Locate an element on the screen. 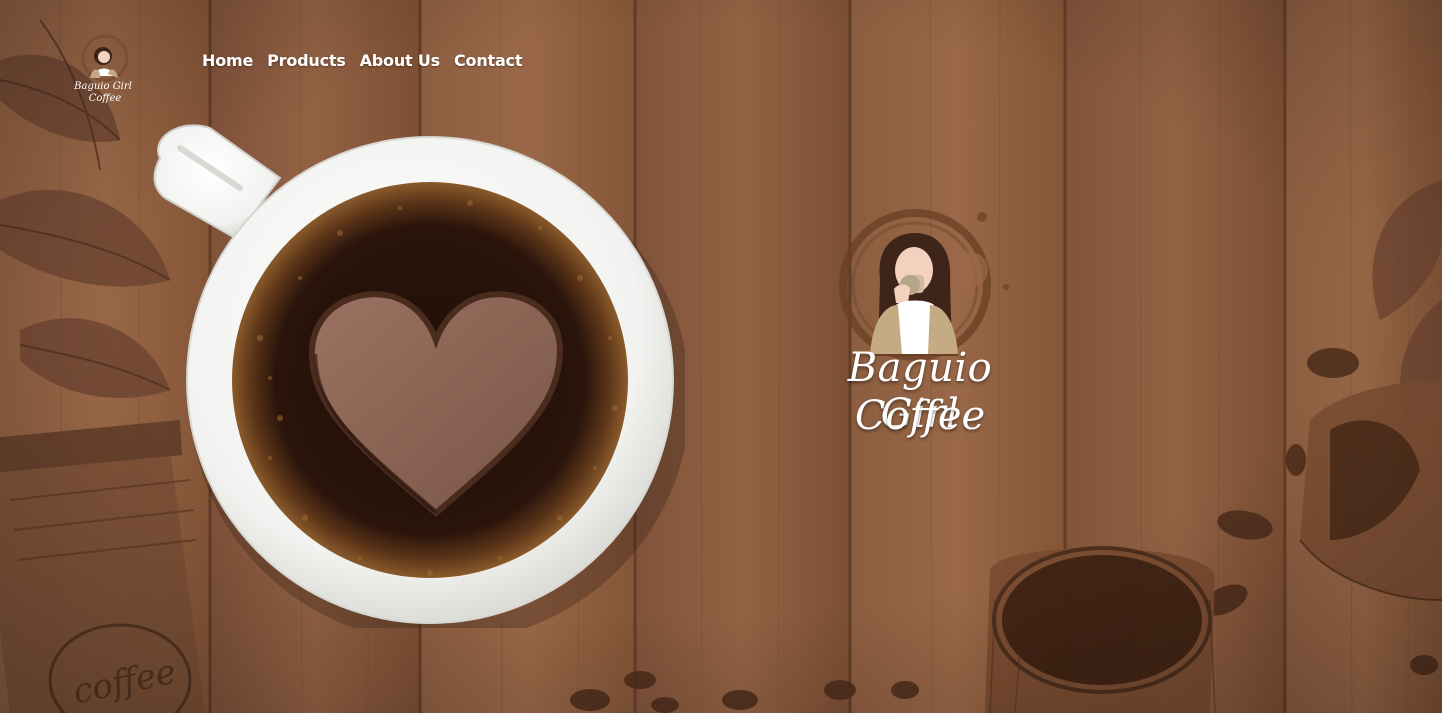  logo-text-line2: Coffee is located at coordinates (105, 98).